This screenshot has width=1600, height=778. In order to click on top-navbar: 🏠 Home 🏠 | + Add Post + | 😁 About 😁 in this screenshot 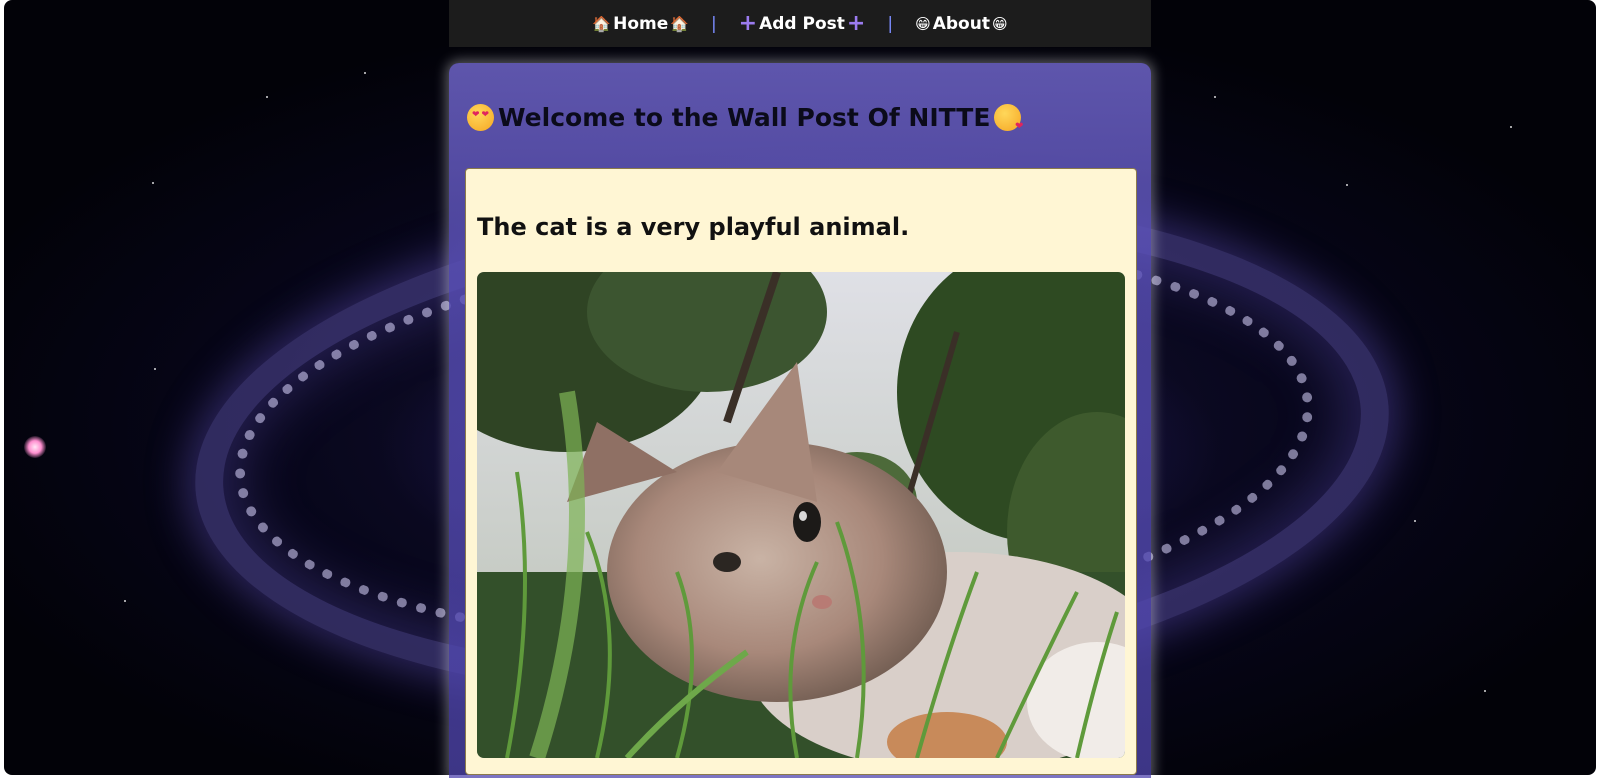, I will do `click(800, 23)`.